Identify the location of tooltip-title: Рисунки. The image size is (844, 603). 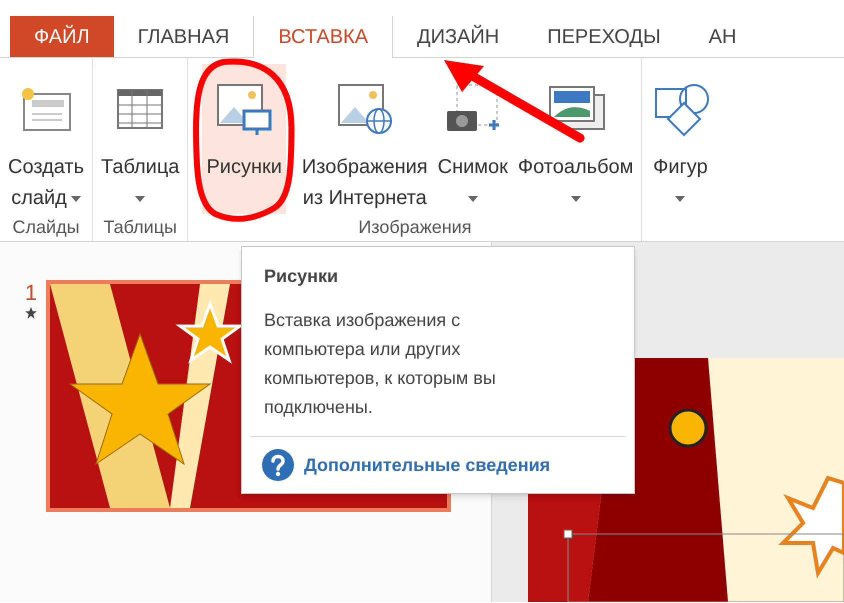
(302, 276).